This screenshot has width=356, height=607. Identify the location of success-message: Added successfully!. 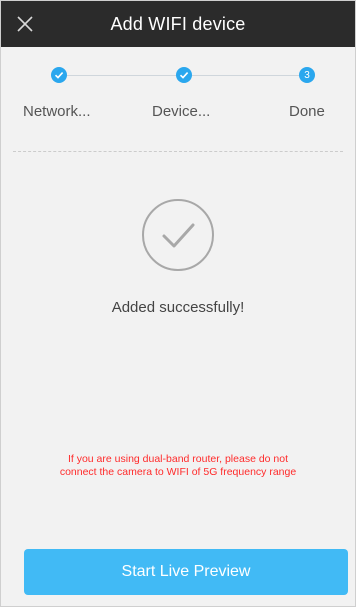
(178, 307).